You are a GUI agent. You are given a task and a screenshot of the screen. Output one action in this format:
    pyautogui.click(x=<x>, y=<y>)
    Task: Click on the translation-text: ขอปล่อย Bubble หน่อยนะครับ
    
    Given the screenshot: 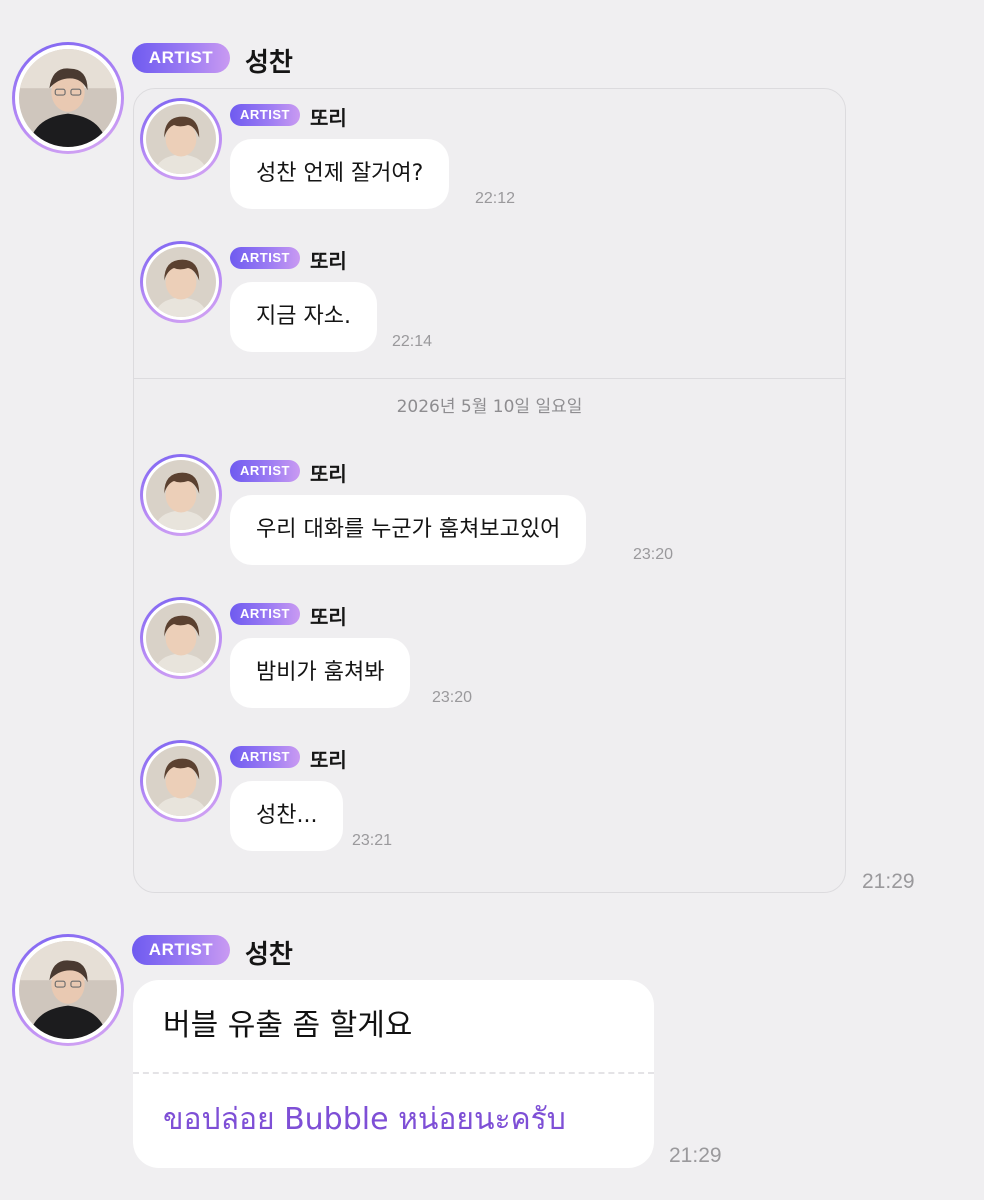 What is the action you would take?
    pyautogui.click(x=364, y=1119)
    